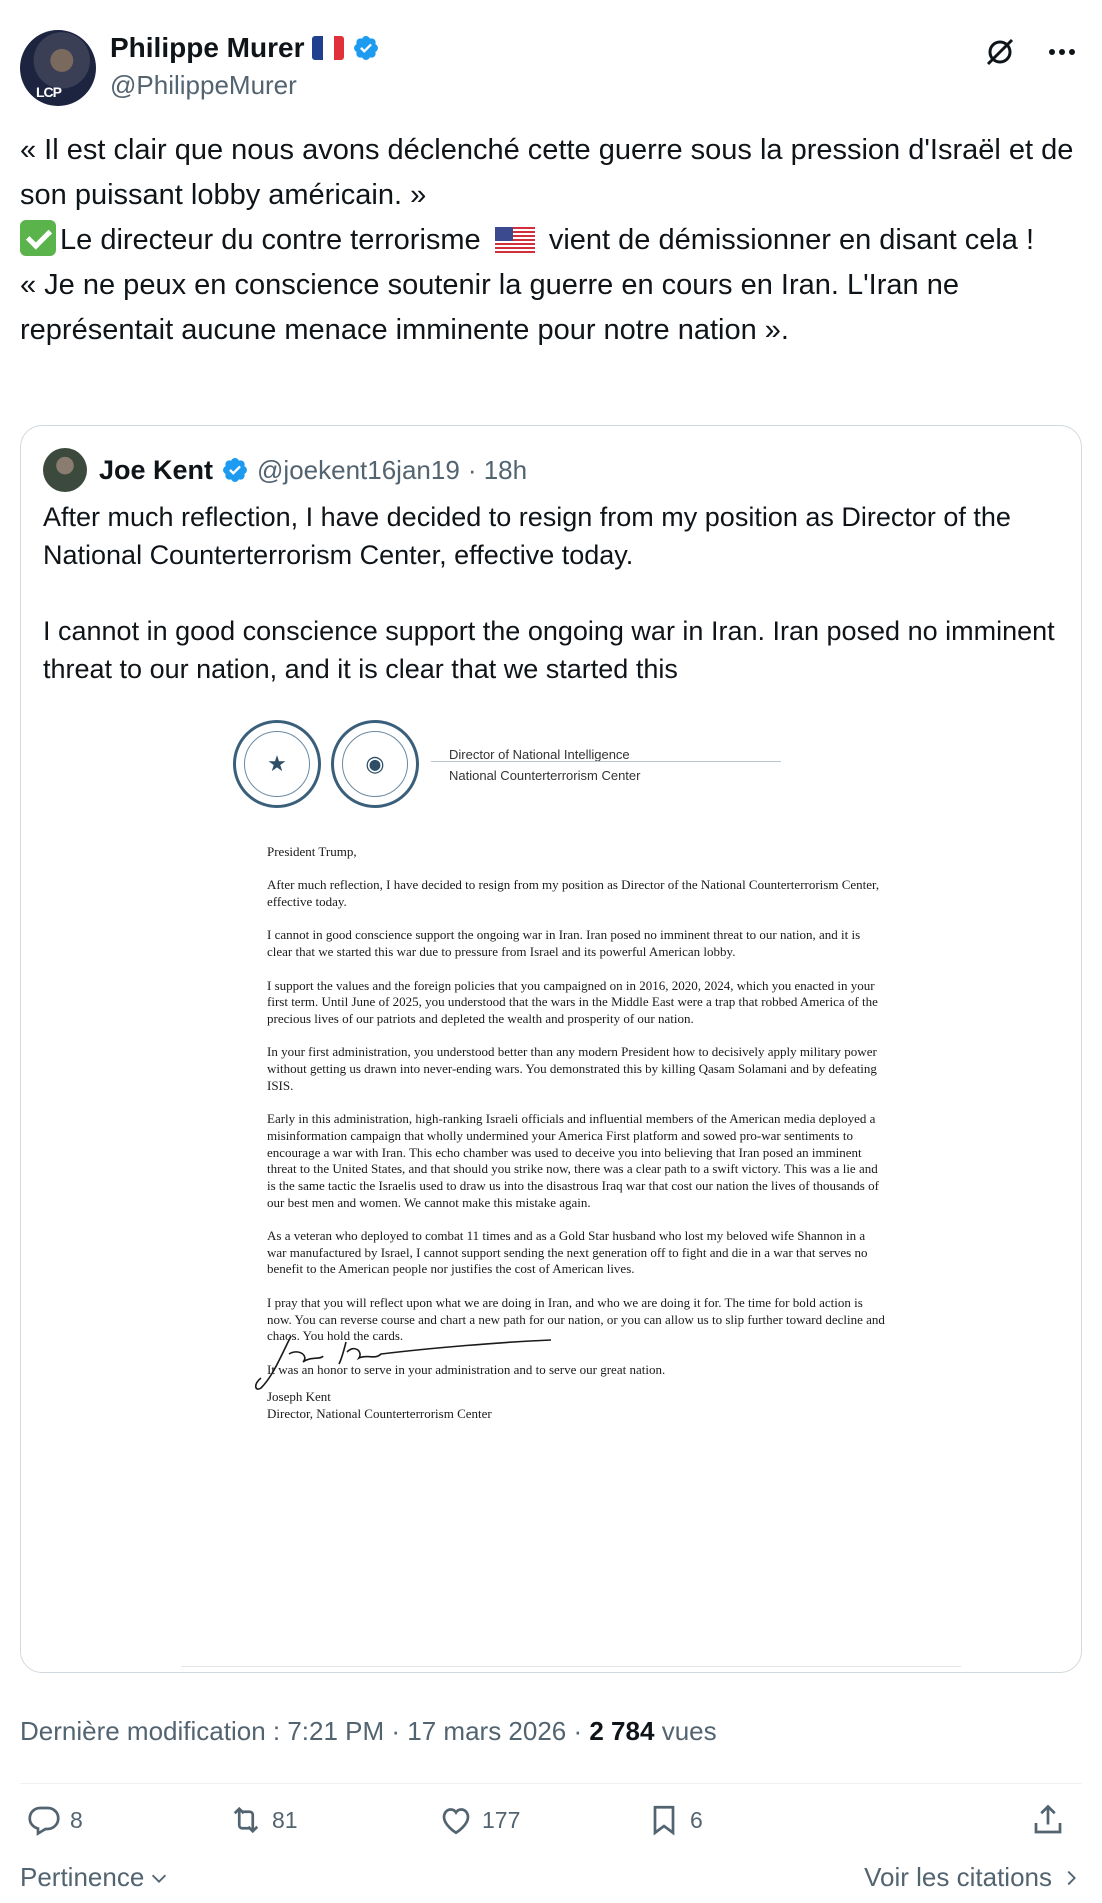  What do you see at coordinates (551, 1783) in the screenshot?
I see `divider` at bounding box center [551, 1783].